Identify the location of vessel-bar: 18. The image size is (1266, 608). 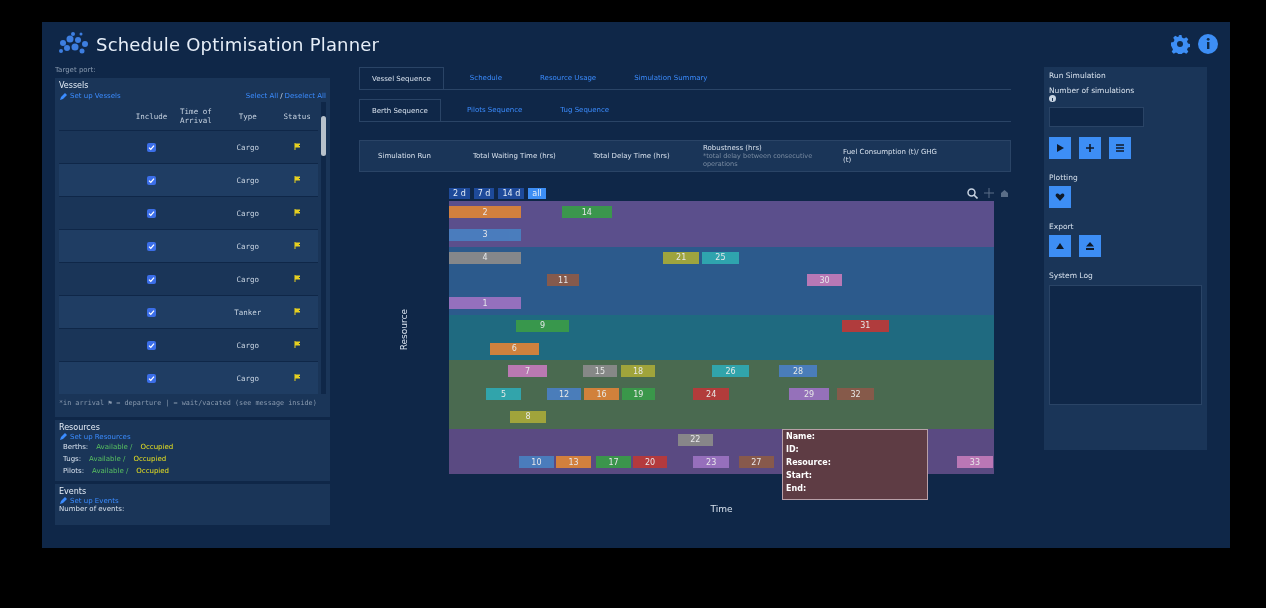
(638, 371).